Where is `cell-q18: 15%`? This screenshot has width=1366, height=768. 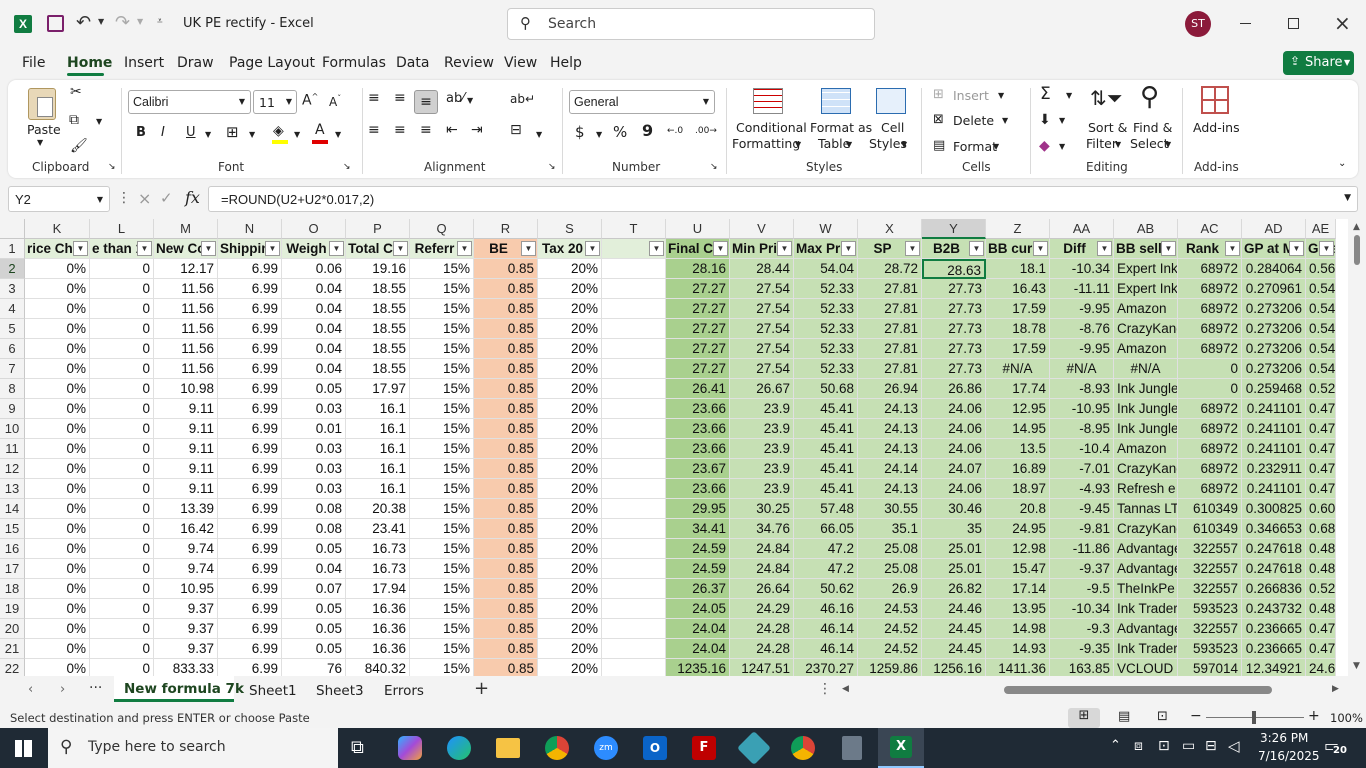
cell-q18: 15% is located at coordinates (442, 589).